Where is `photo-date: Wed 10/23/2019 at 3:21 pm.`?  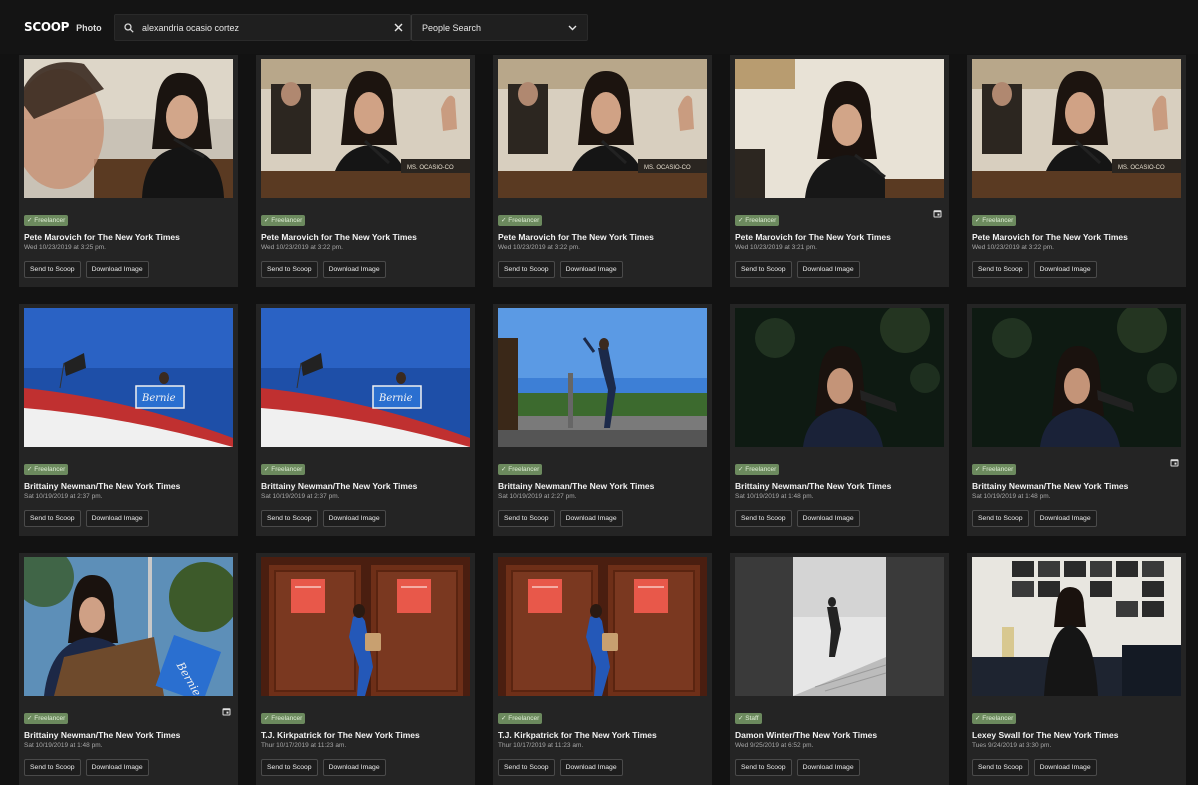
photo-date: Wed 10/23/2019 at 3:21 pm. is located at coordinates (776, 247).